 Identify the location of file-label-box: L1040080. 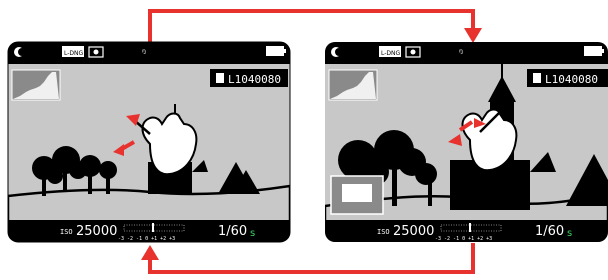
(249, 78).